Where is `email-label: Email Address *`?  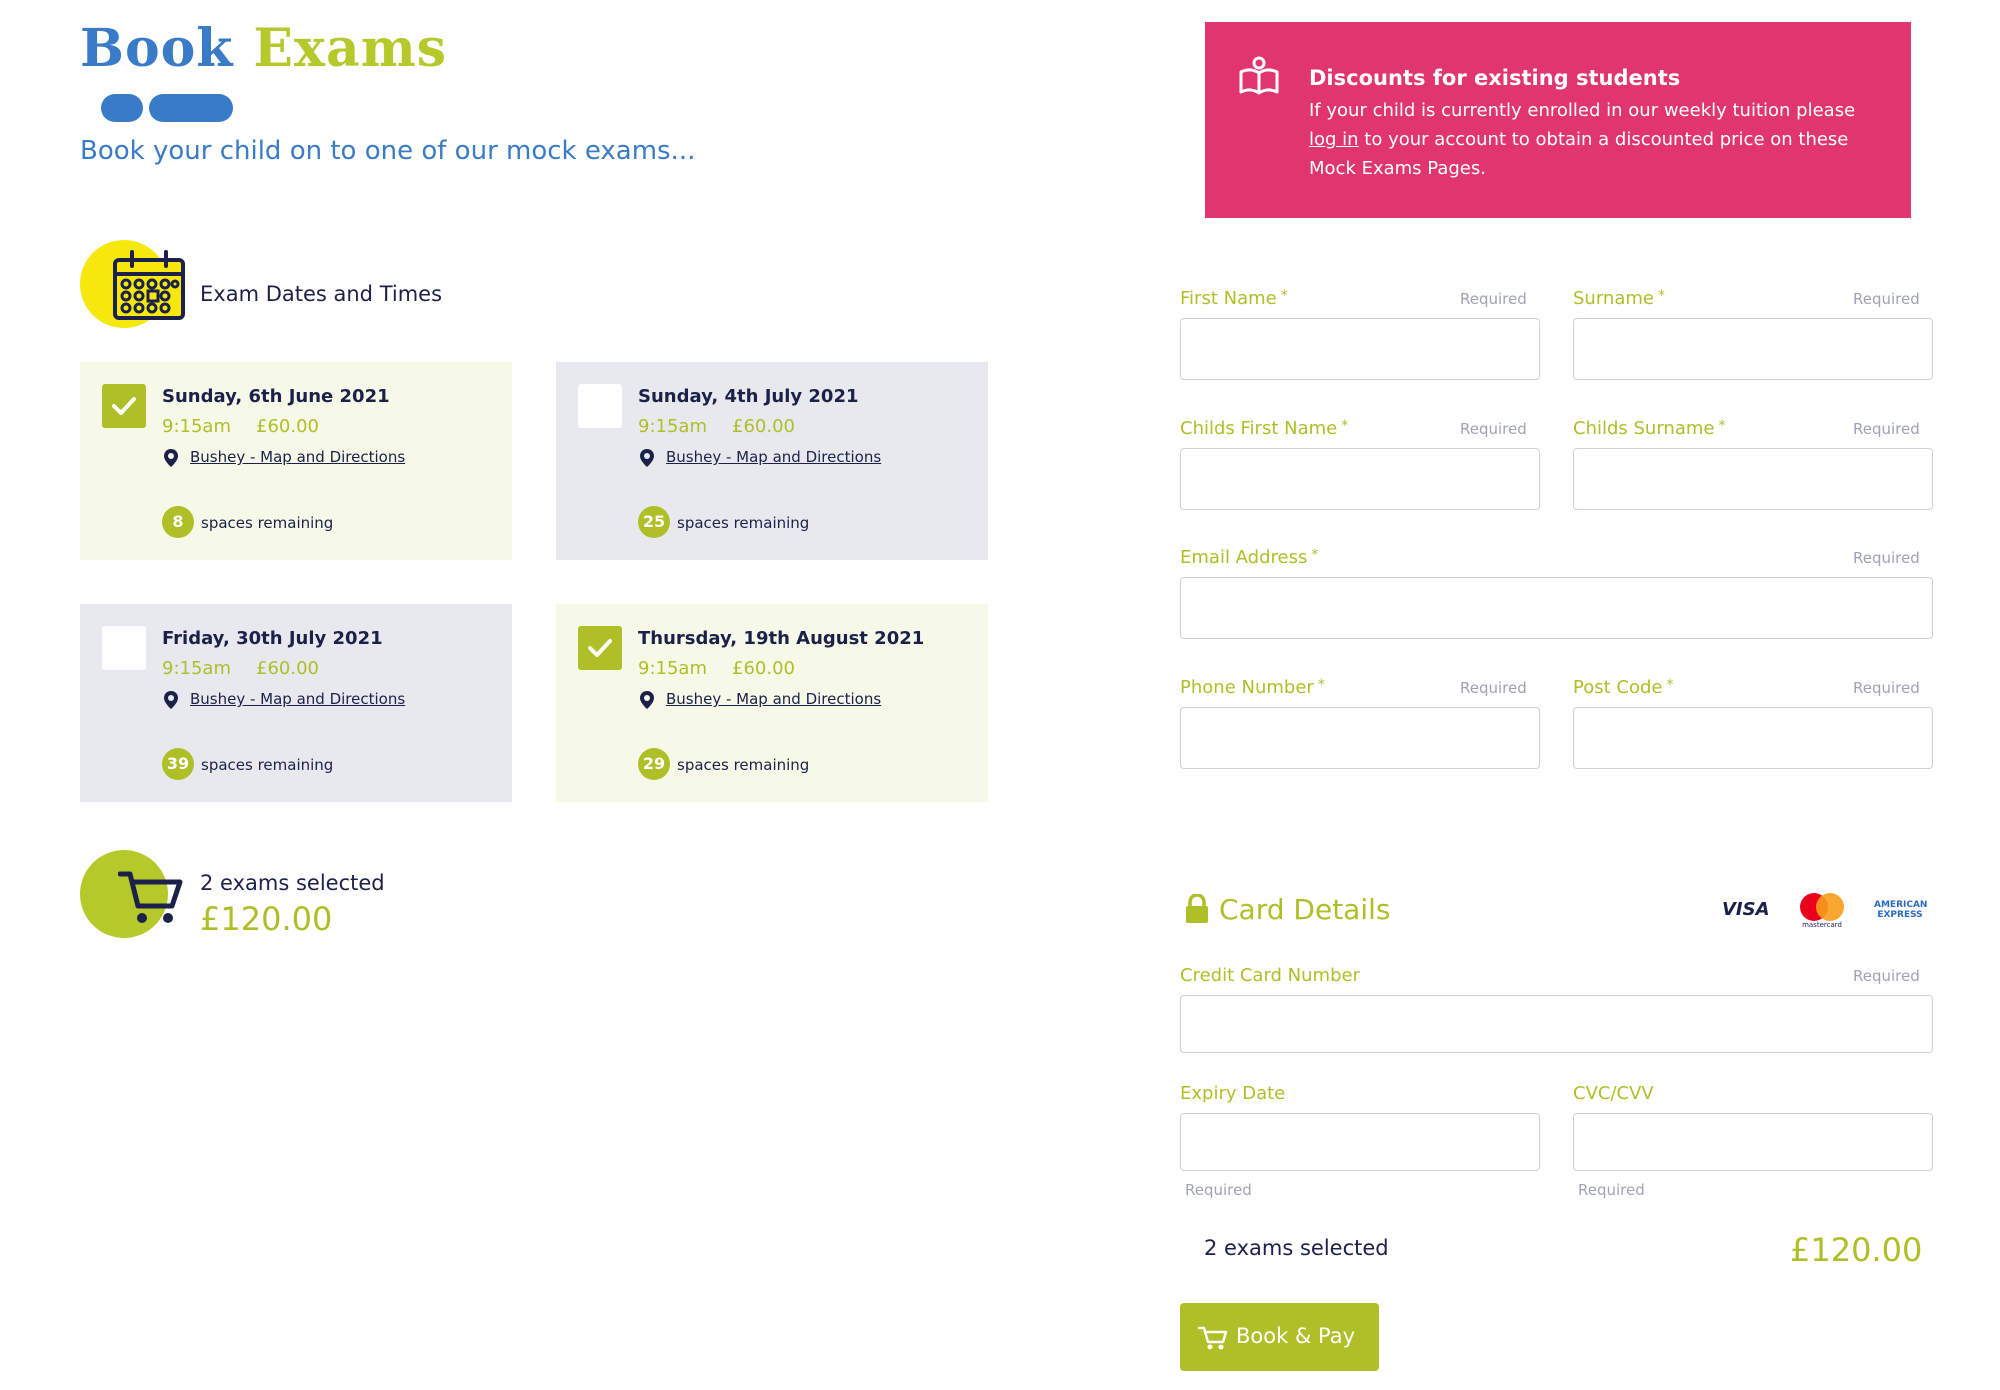
email-label: Email Address * is located at coordinates (1249, 557).